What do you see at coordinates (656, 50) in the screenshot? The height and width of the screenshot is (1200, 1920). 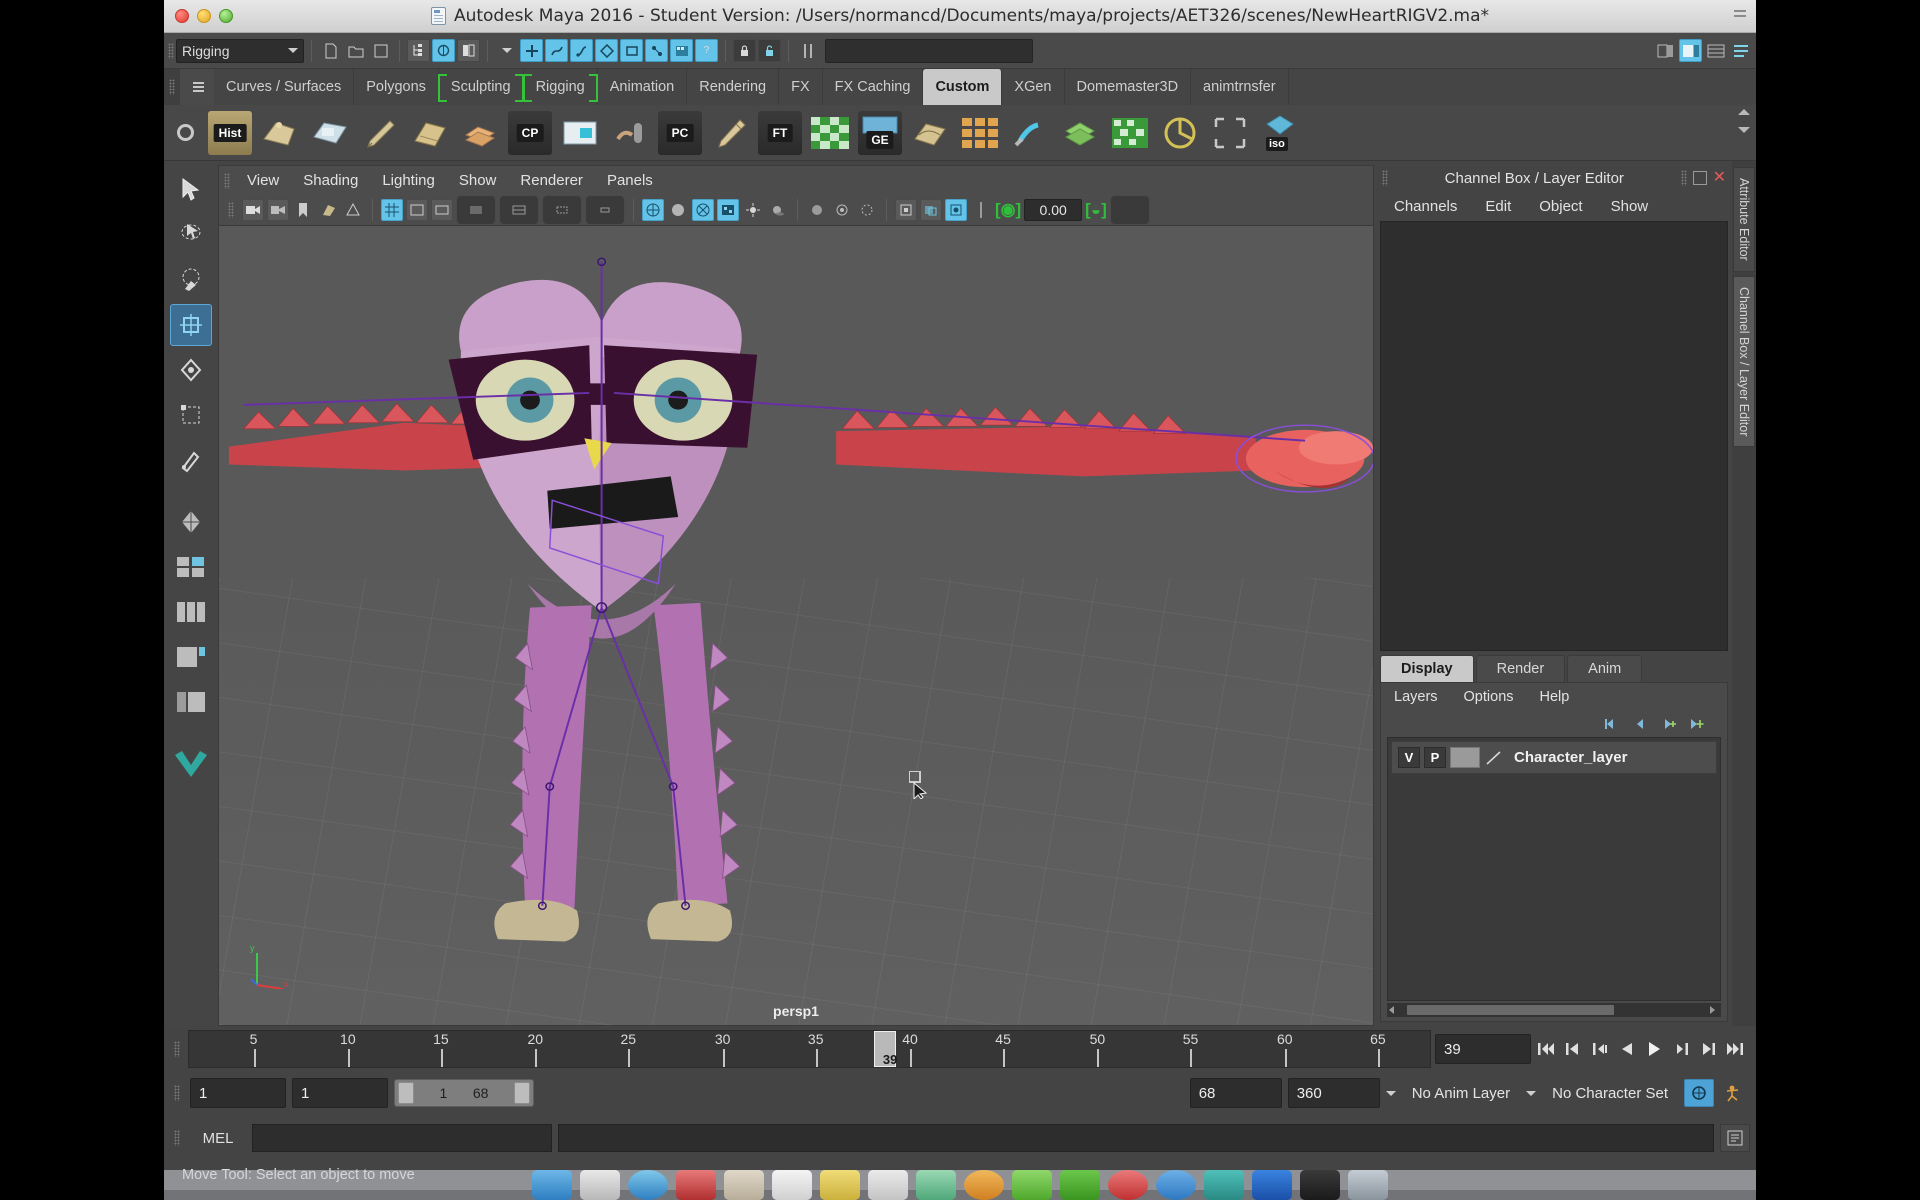 I see `construction-history-icon` at bounding box center [656, 50].